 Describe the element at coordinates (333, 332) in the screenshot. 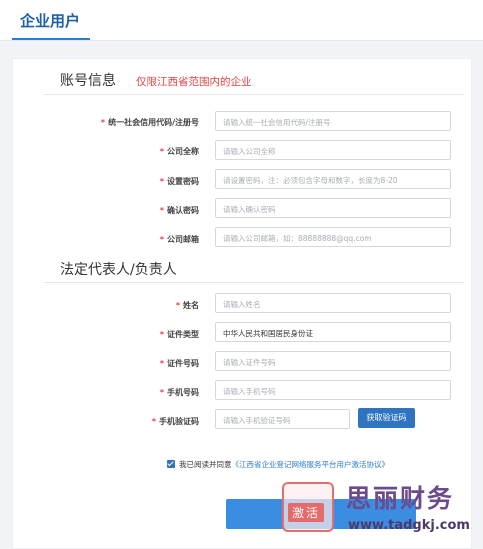

I see `id-type-select: 中华人民共和国居民身份证` at that location.